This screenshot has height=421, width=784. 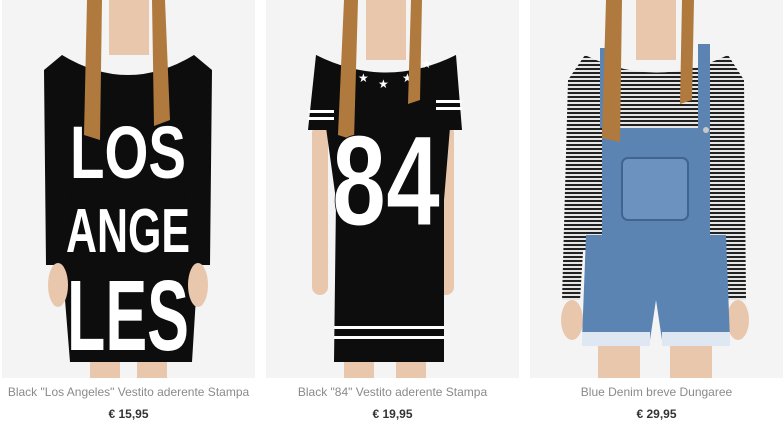 What do you see at coordinates (128, 231) in the screenshot?
I see `dress-print-text: ANGE` at bounding box center [128, 231].